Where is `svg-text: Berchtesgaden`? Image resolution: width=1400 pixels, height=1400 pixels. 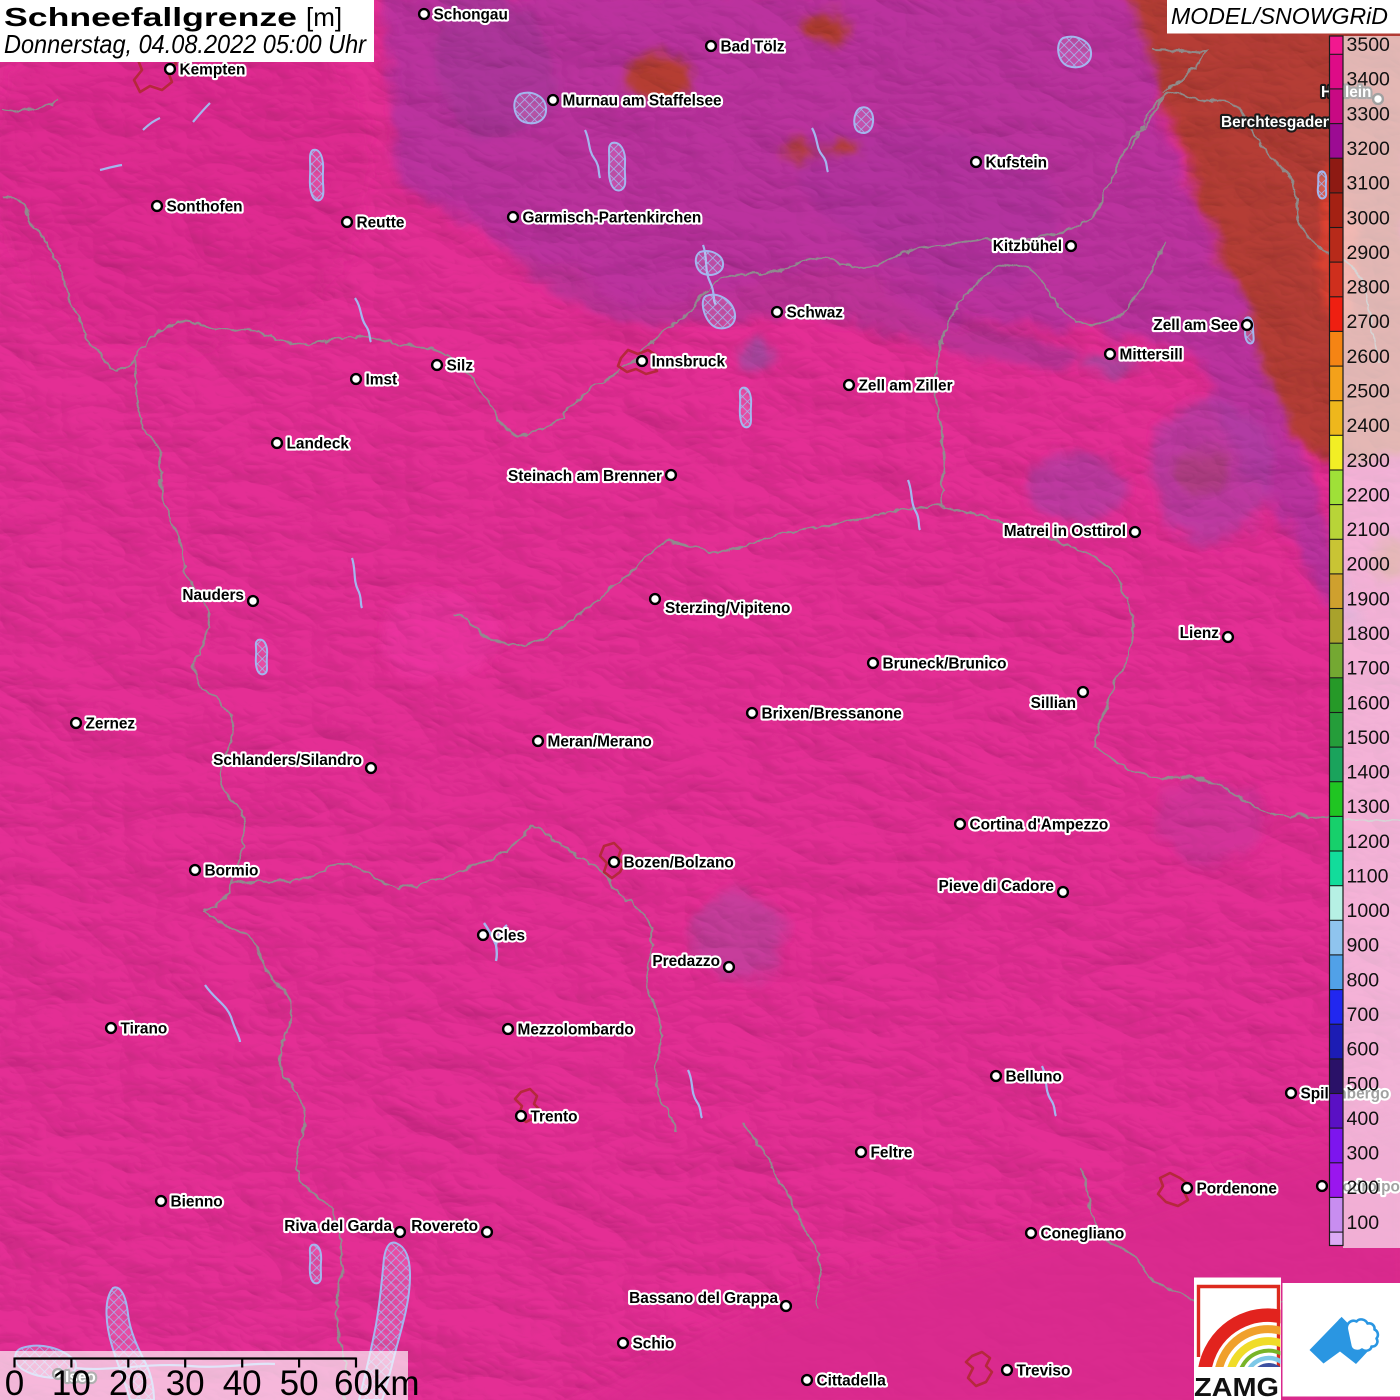 svg-text: Berchtesgaden is located at coordinates (1276, 122).